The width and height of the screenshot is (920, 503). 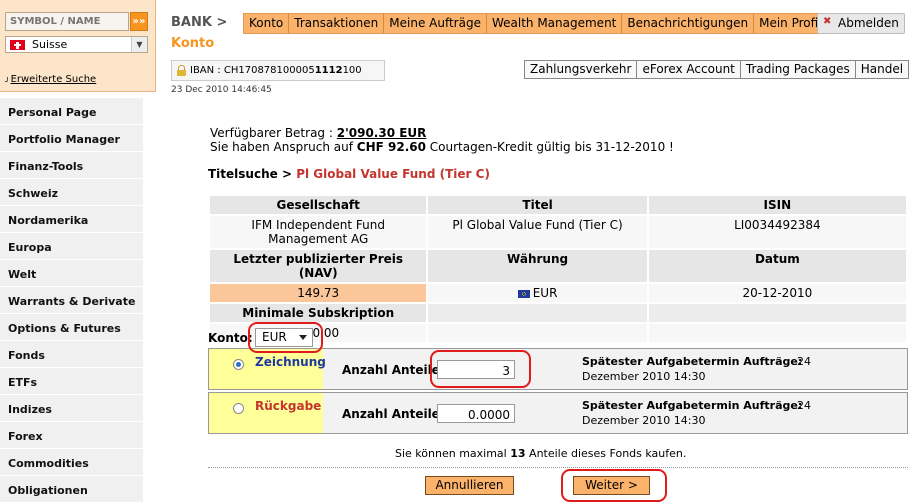 What do you see at coordinates (71, 462) in the screenshot?
I see `sidebar-item-commodities: Commodities` at bounding box center [71, 462].